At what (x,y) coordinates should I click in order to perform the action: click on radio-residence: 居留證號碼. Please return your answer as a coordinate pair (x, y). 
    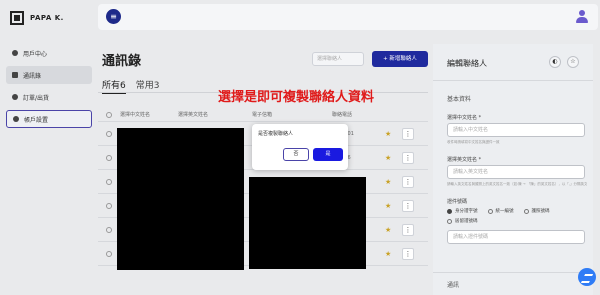
    Looking at the image, I should click on (462, 221).